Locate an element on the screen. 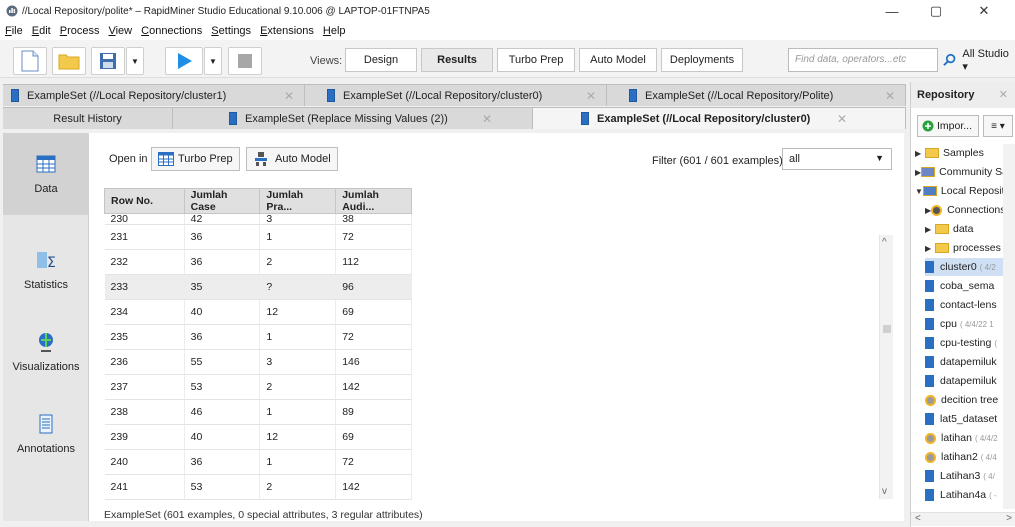 Image resolution: width=1015 pixels, height=527 pixels. chevron-down-icon: v is located at coordinates (884, 491).